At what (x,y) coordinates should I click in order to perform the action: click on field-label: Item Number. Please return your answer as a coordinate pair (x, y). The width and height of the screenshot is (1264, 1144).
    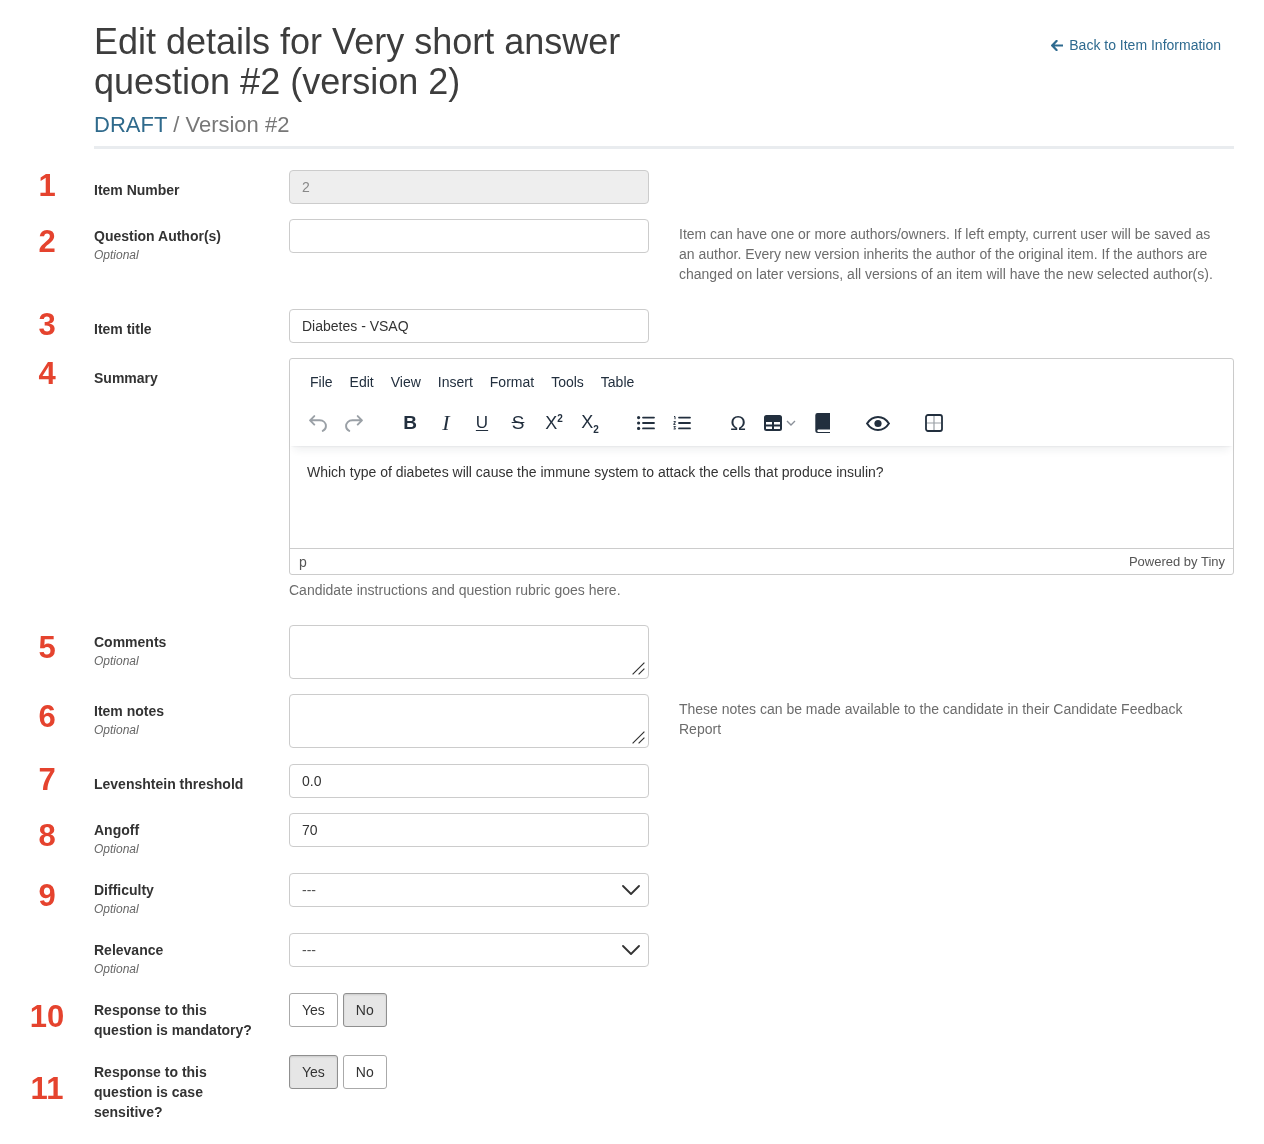
    Looking at the image, I should click on (137, 190).